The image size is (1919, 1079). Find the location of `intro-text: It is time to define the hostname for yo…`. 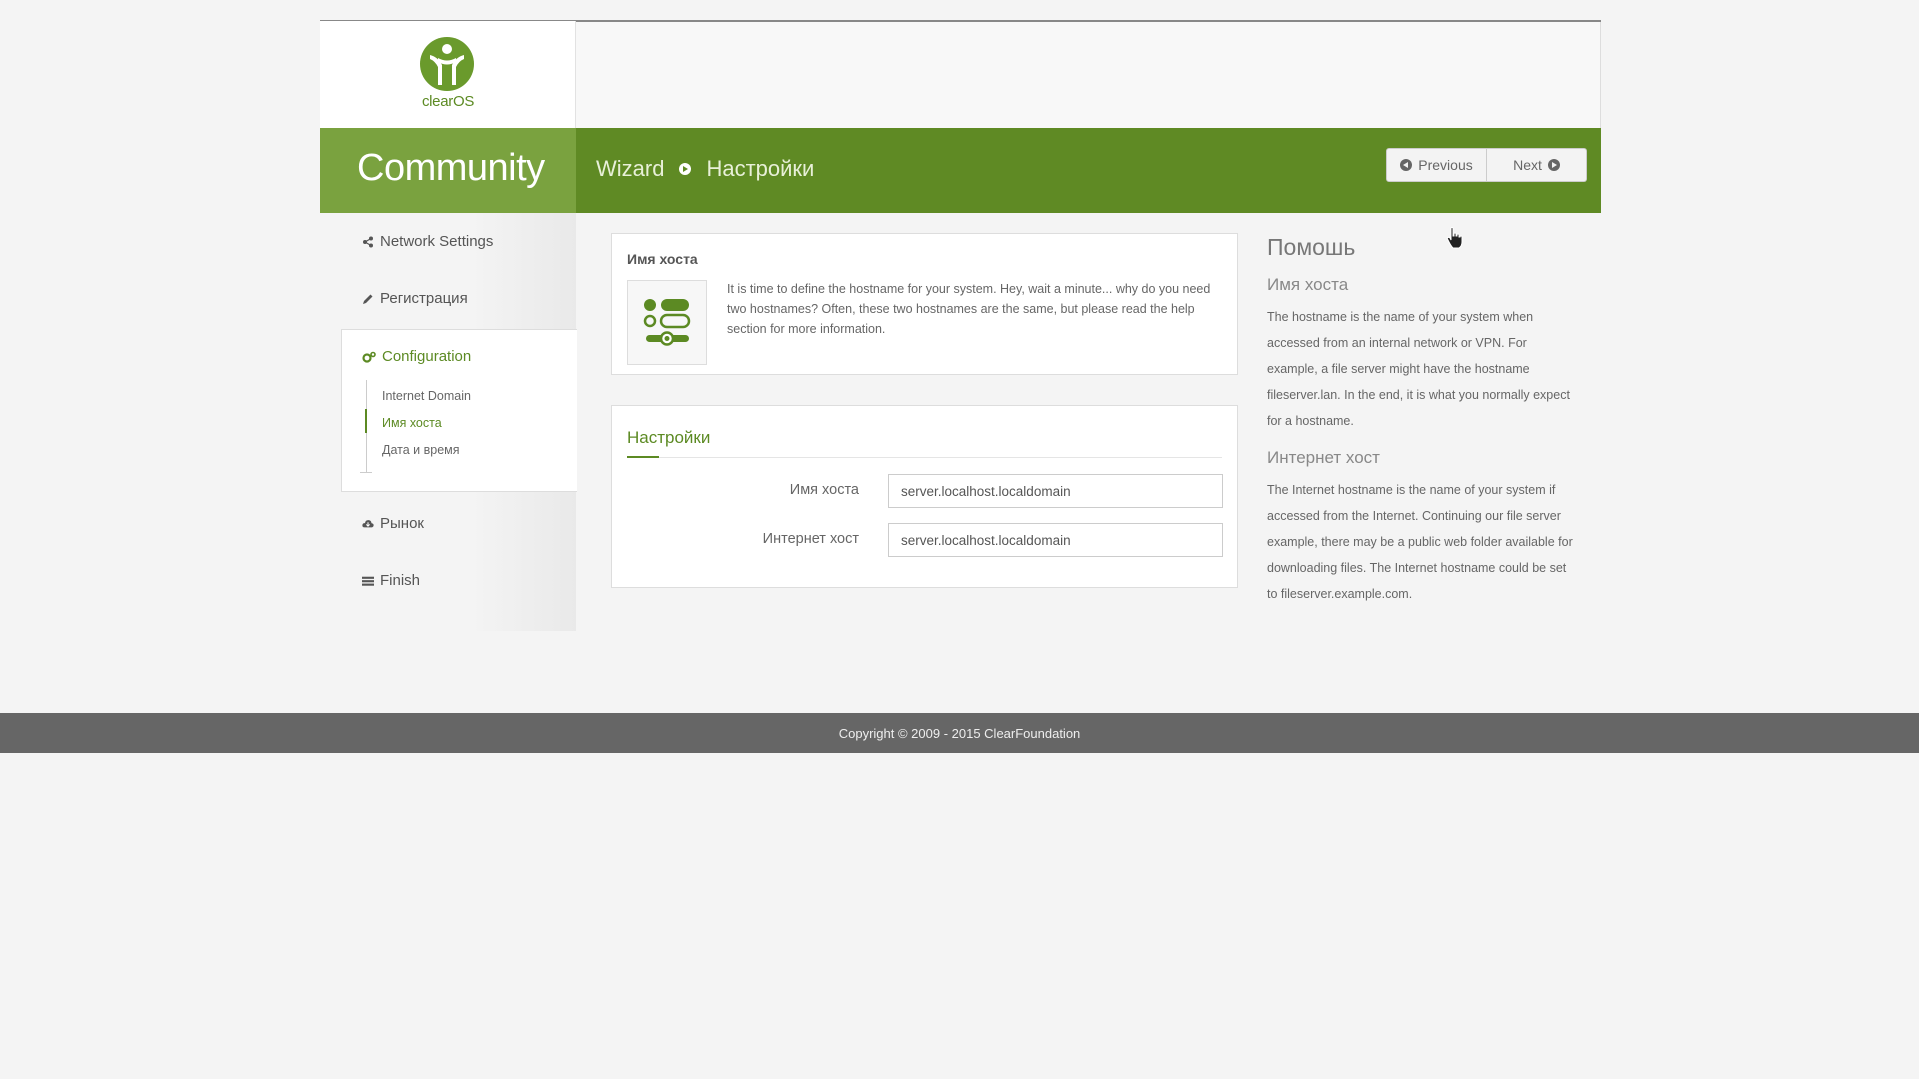

intro-text: It is time to define the hostname for yo… is located at coordinates (969, 309).